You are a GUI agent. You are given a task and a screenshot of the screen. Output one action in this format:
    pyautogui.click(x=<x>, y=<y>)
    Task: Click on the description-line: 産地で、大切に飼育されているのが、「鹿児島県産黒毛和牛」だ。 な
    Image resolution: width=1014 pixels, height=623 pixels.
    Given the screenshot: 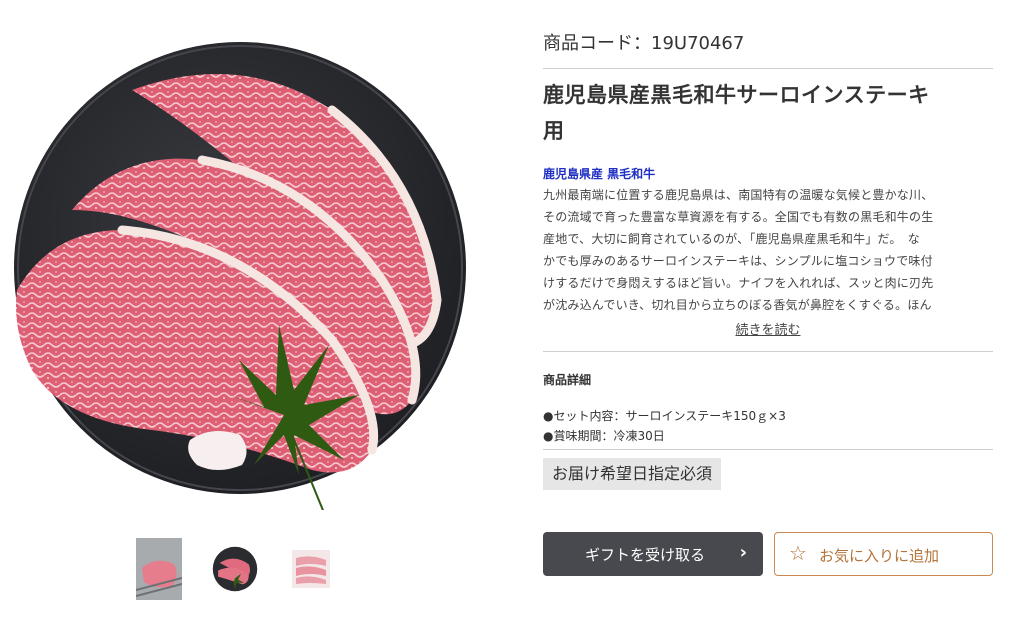 What is the action you would take?
    pyautogui.click(x=731, y=239)
    